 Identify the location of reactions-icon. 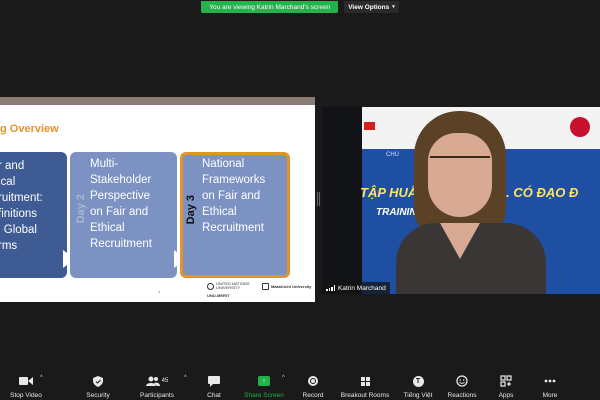
(462, 381).